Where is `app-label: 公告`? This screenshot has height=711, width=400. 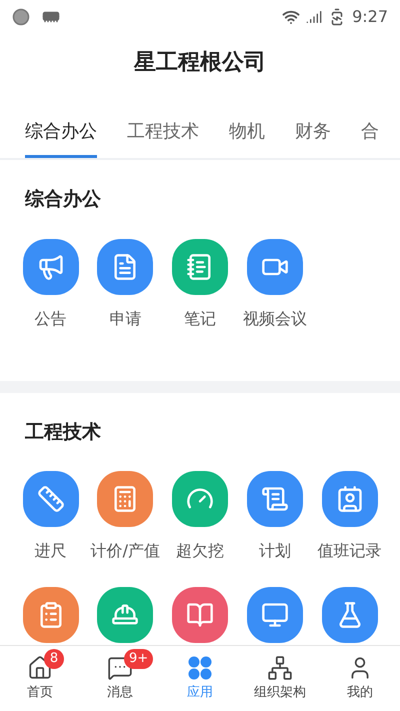 app-label: 公告 is located at coordinates (50, 319).